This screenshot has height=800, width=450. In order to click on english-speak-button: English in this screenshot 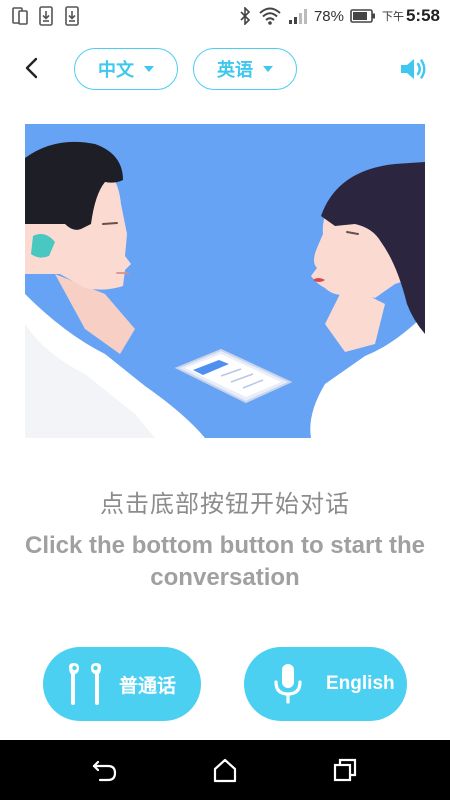, I will do `click(325, 684)`.